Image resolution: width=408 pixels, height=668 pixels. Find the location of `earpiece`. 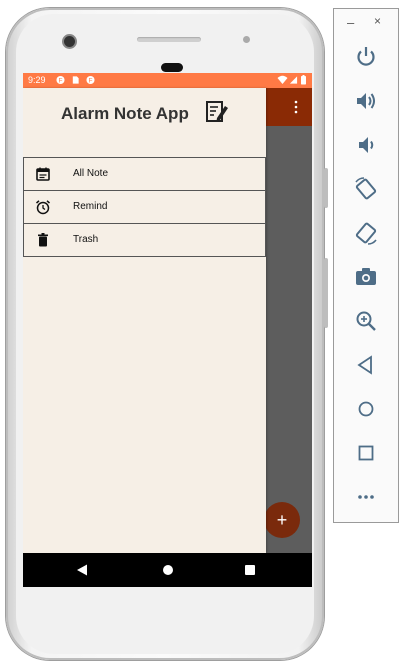

earpiece is located at coordinates (172, 67).